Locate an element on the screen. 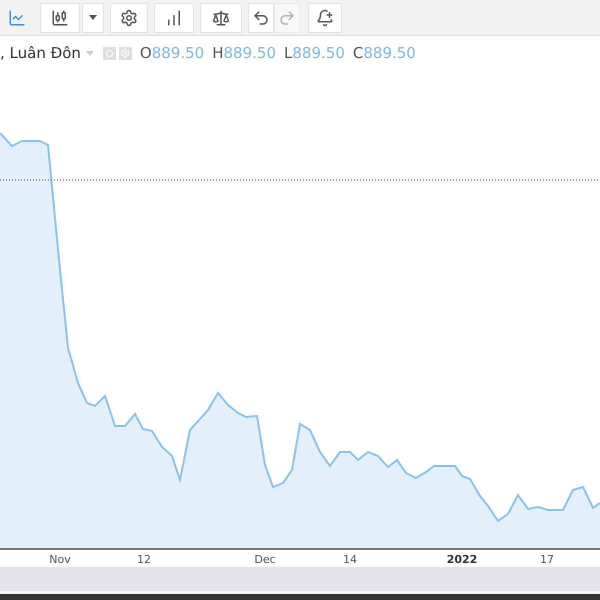 This screenshot has height=600, width=600. settings-icon is located at coordinates (129, 17).